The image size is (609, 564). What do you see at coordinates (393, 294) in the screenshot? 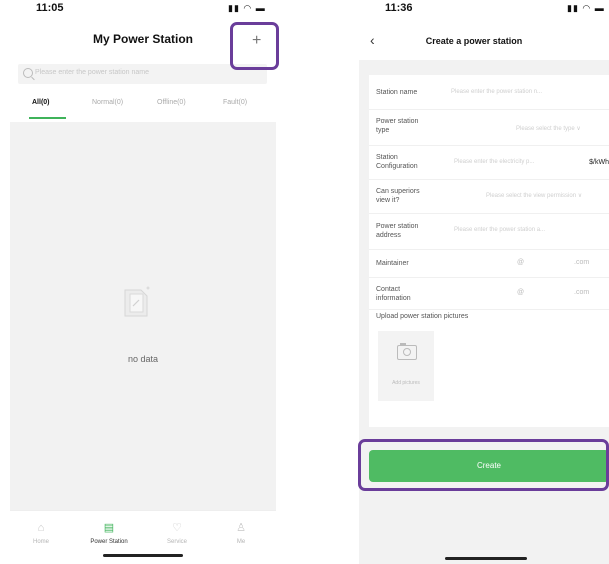
I see `field-label: Contact information` at bounding box center [393, 294].